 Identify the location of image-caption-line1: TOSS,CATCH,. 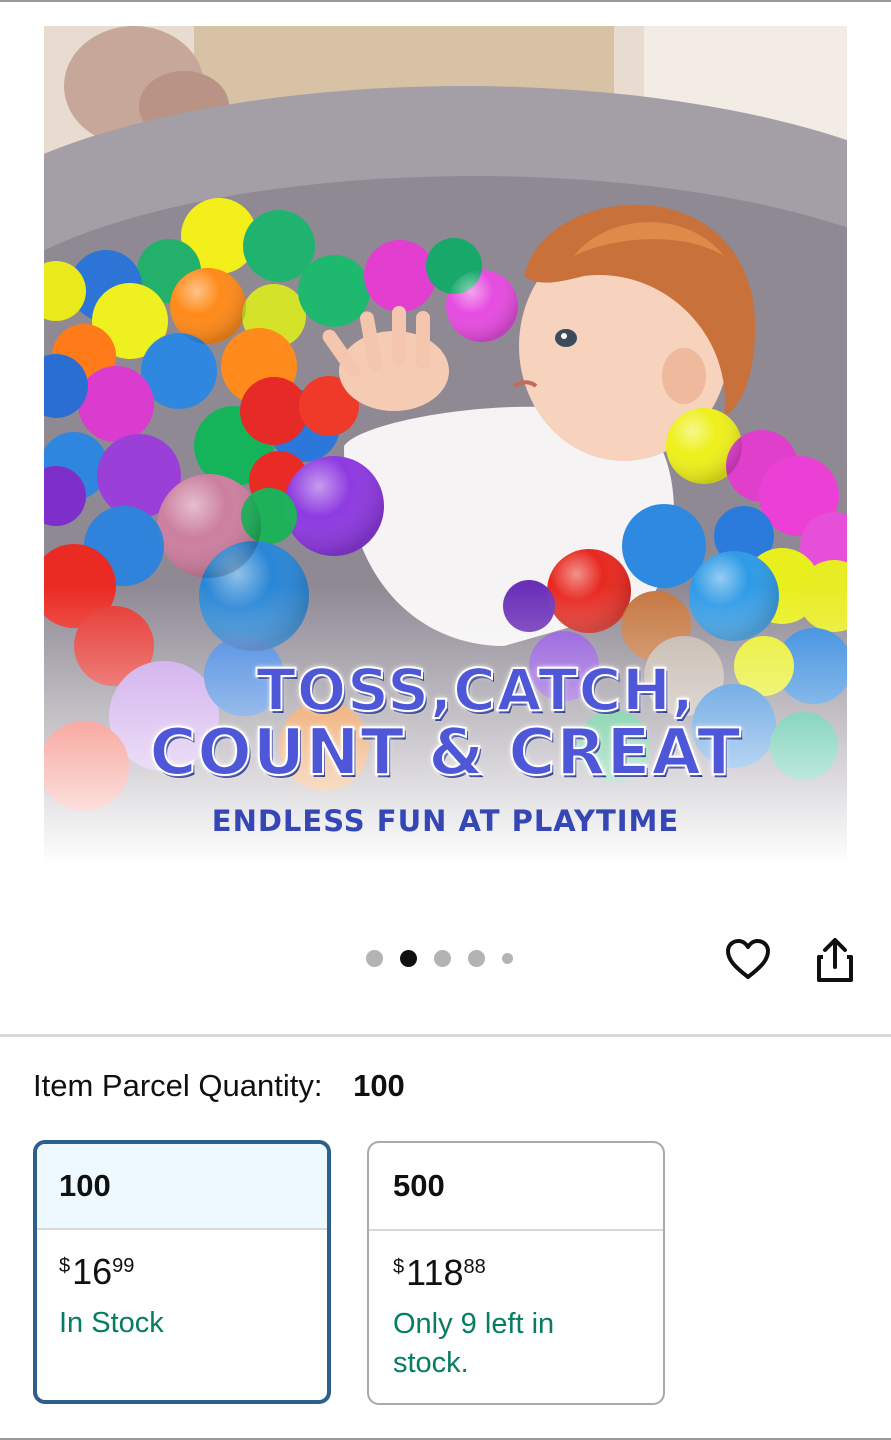
(475, 690).